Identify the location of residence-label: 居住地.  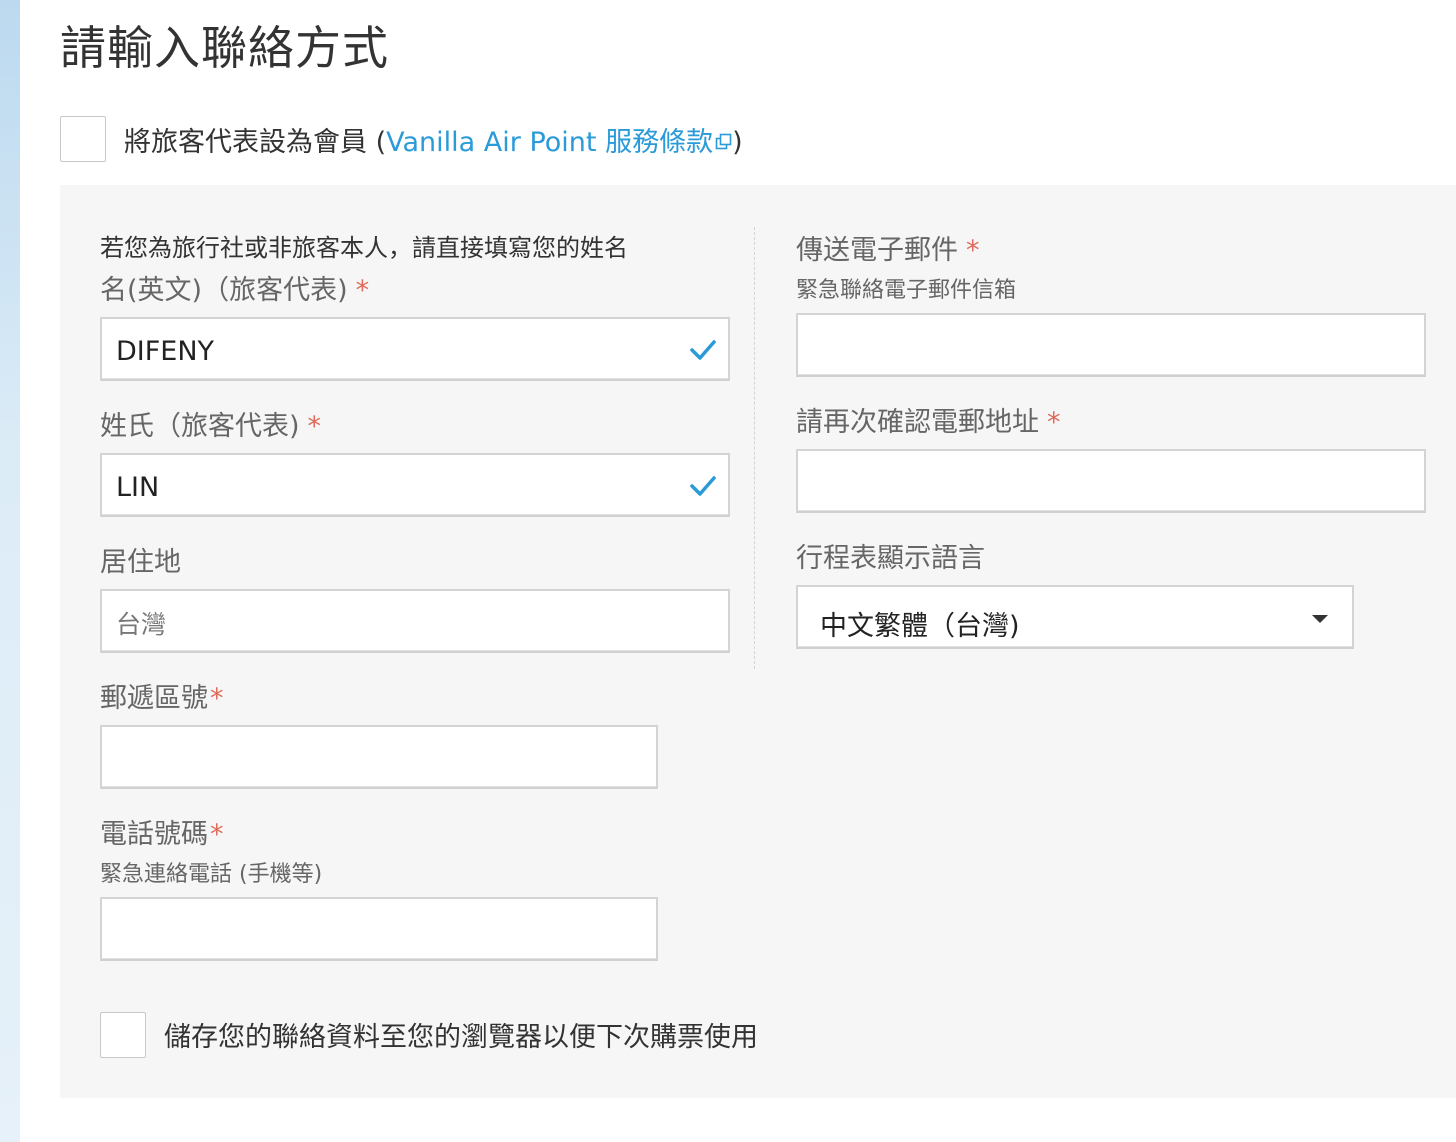
(140, 562).